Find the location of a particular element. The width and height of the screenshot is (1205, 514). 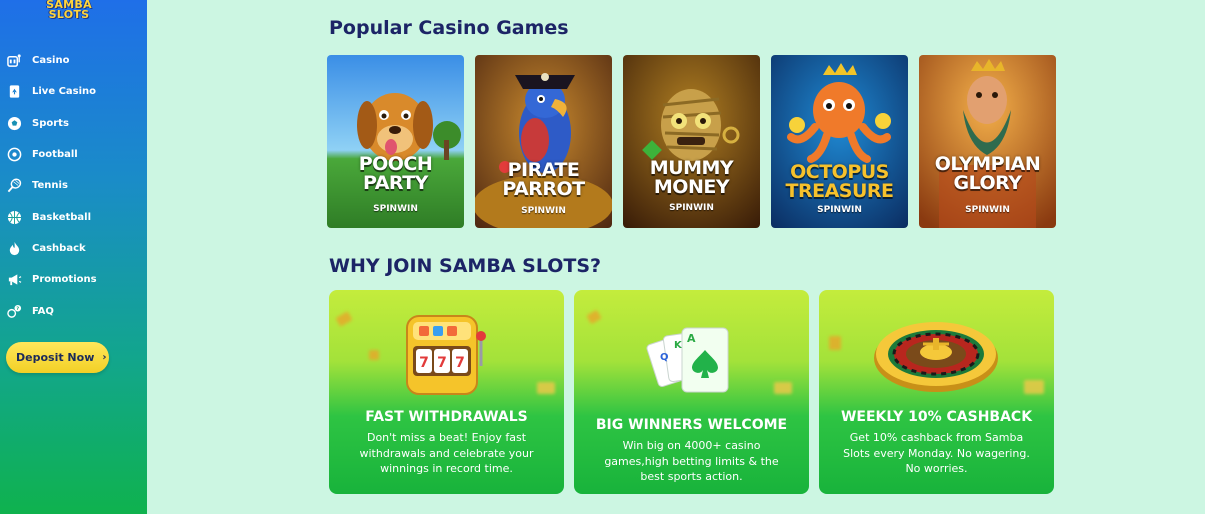

sidebar-item-basketball: Basketball is located at coordinates (73, 216).